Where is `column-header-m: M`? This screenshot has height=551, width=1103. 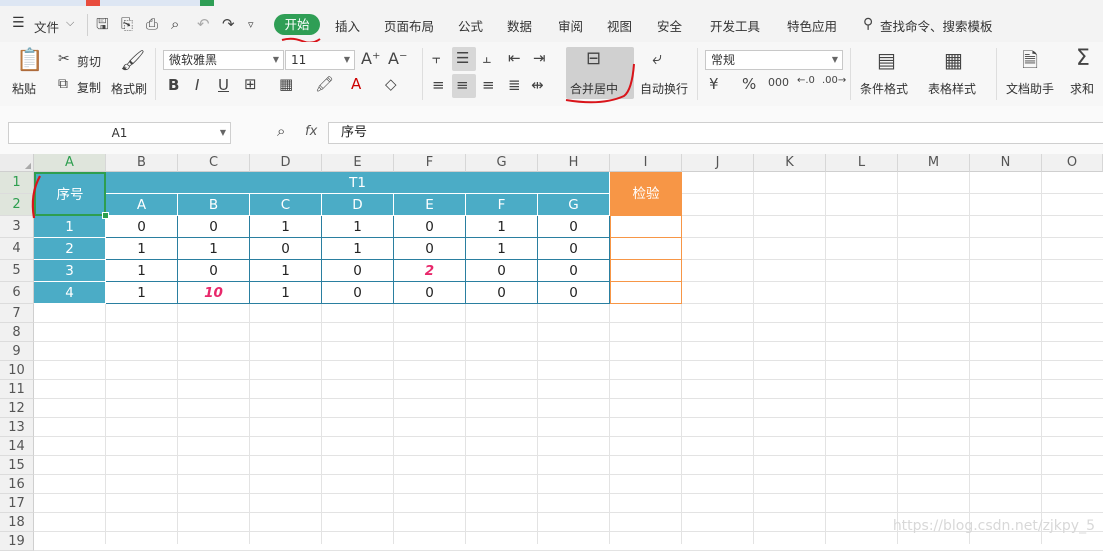 column-header-m: M is located at coordinates (934, 163).